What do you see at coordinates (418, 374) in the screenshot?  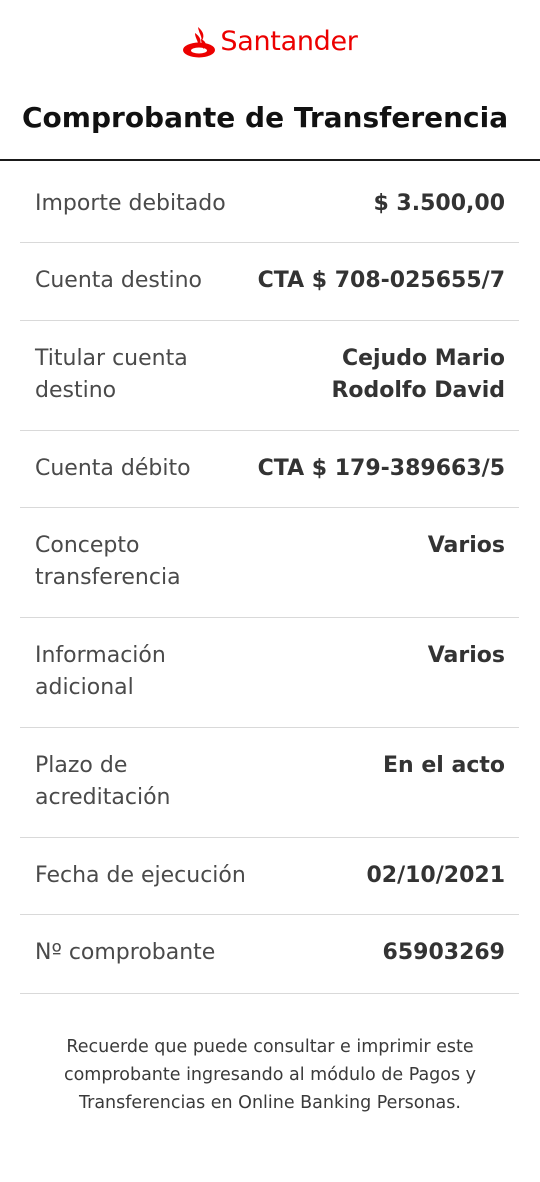 I see `detail-value: Cejudo Mario Rodolfo David` at bounding box center [418, 374].